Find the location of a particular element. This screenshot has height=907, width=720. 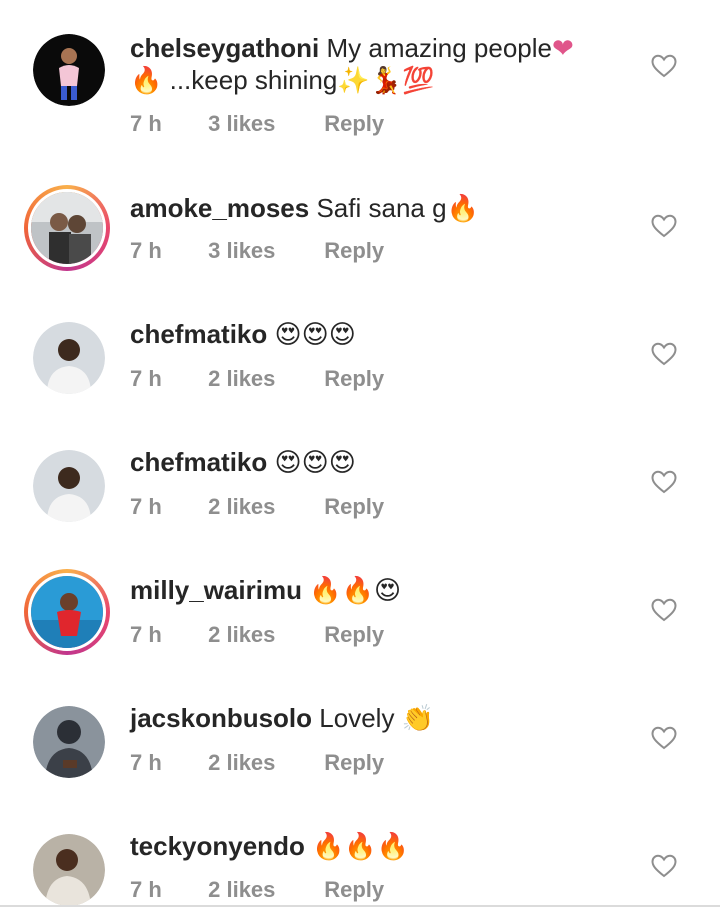

fire-heart-eyes-emoji: 🔥🔥😍 is located at coordinates (355, 591).